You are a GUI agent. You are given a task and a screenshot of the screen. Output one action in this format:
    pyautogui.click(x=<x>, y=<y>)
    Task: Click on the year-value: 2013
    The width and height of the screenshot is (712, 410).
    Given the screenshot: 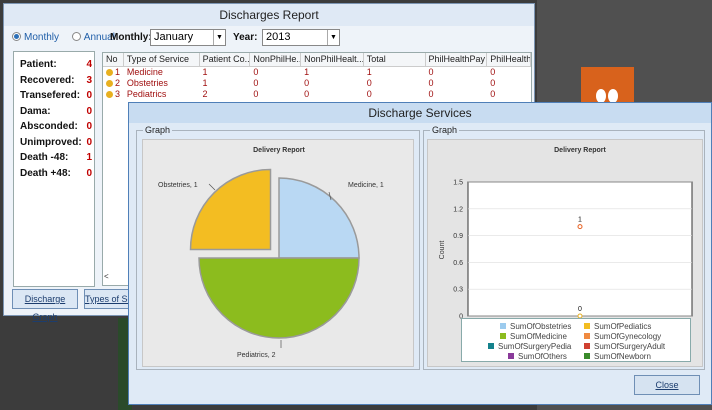 What is the action you would take?
    pyautogui.click(x=278, y=37)
    